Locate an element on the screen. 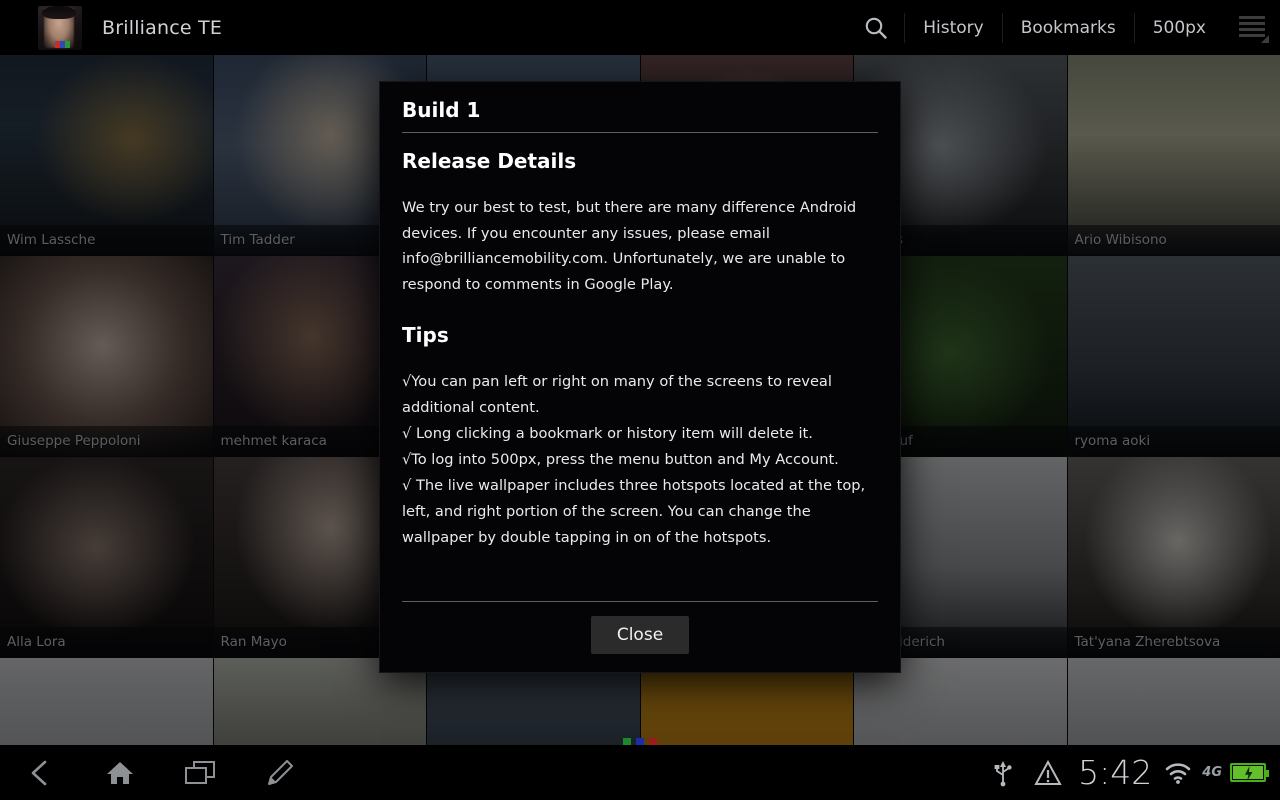  photo-tile: Ario Wibisono is located at coordinates (1173, 155).